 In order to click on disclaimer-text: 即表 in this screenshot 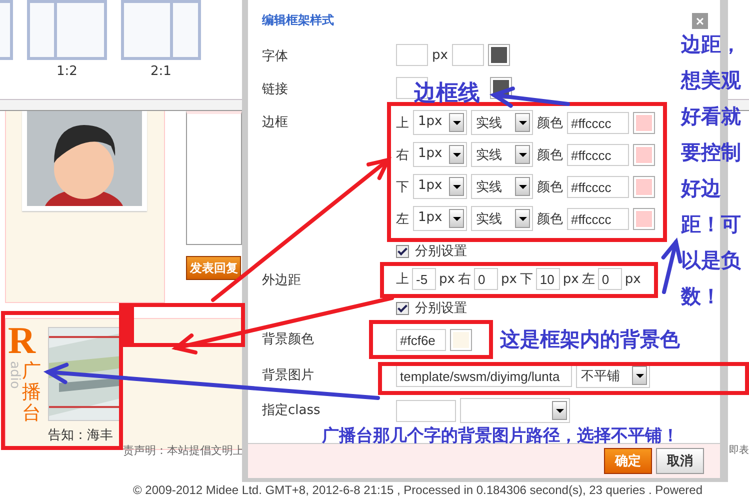, I will do `click(739, 450)`.